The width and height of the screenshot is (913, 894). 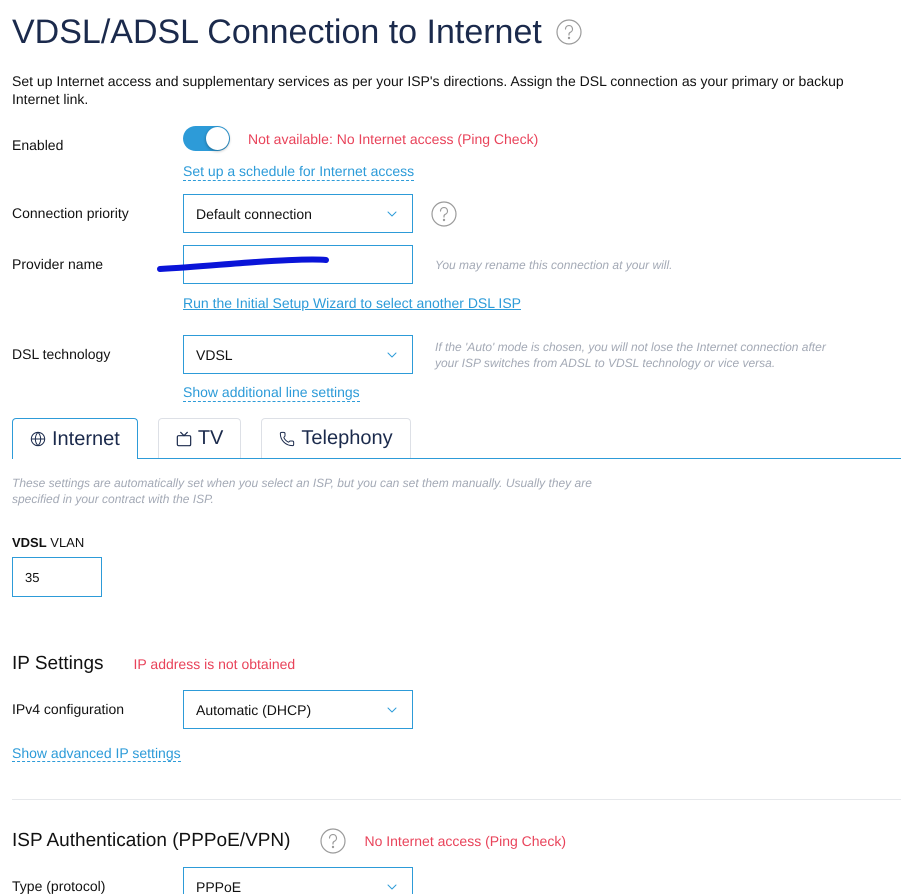 I want to click on hint-text: You may rename this connection at your will., so click(x=553, y=264).